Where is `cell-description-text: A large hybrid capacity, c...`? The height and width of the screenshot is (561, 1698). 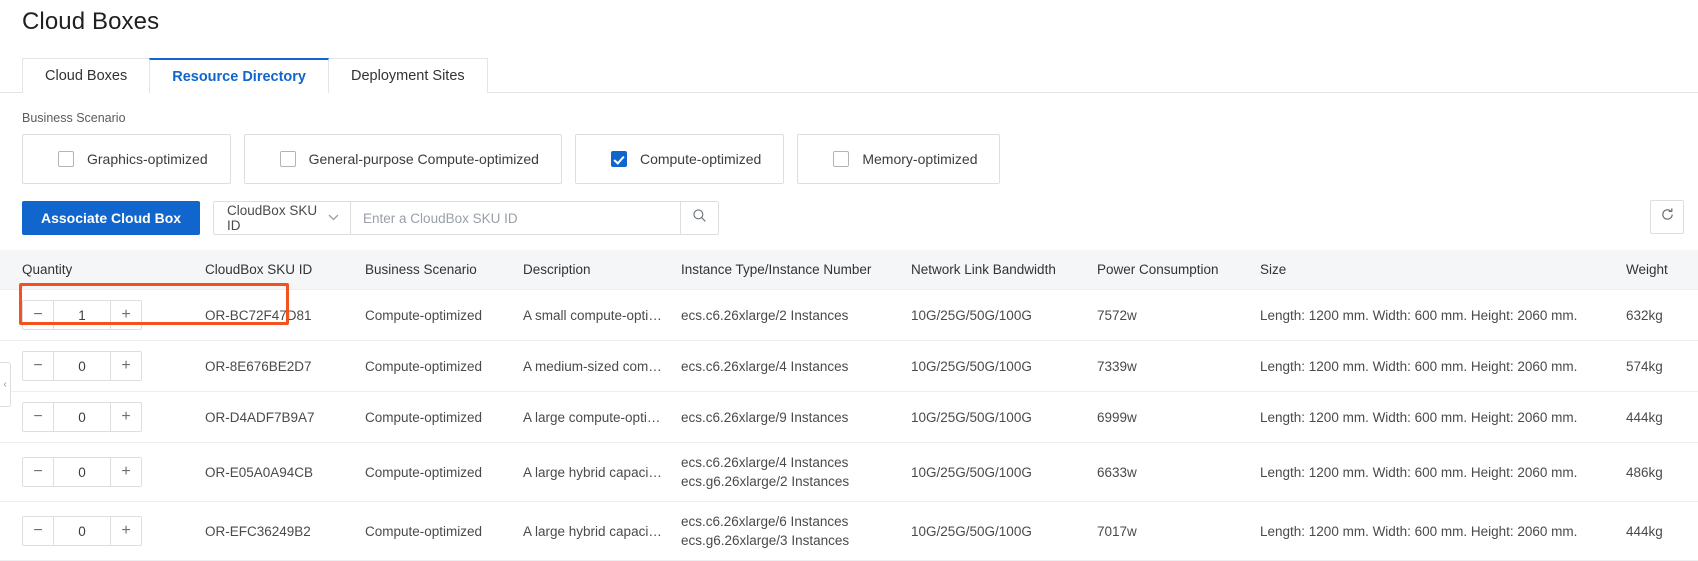 cell-description-text: A large hybrid capacity, c... is located at coordinates (593, 531).